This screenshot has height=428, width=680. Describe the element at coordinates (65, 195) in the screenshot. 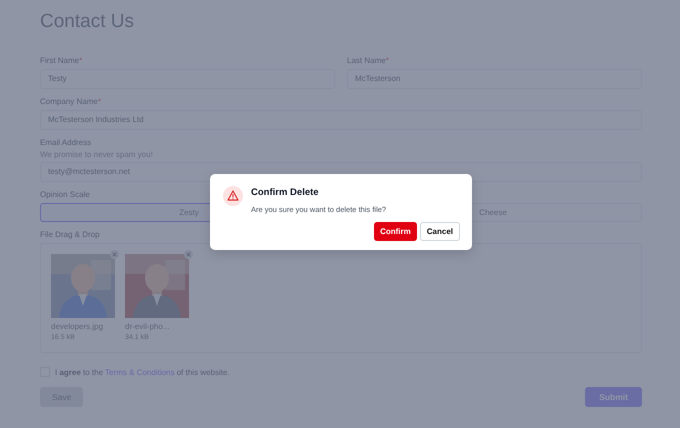

I see `field-label: Opinion Scale` at that location.